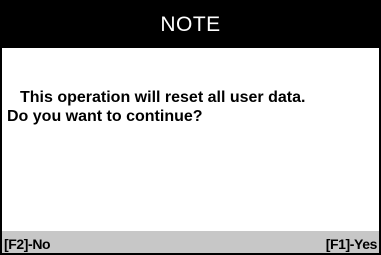 This screenshot has width=381, height=255. What do you see at coordinates (27, 244) in the screenshot?
I see `no-button: [F2]-No` at bounding box center [27, 244].